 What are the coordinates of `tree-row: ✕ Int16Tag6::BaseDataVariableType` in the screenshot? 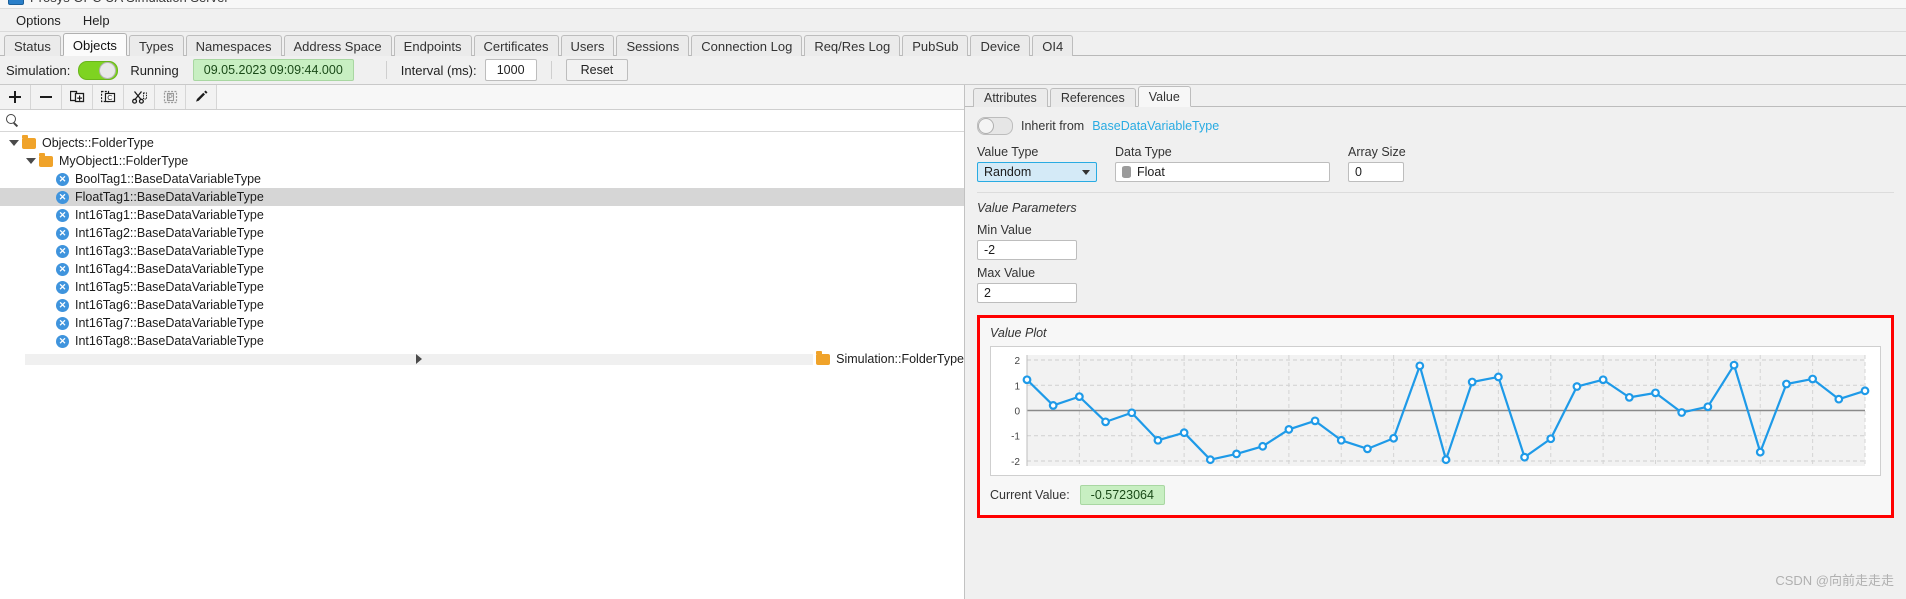 It's located at (482, 305).